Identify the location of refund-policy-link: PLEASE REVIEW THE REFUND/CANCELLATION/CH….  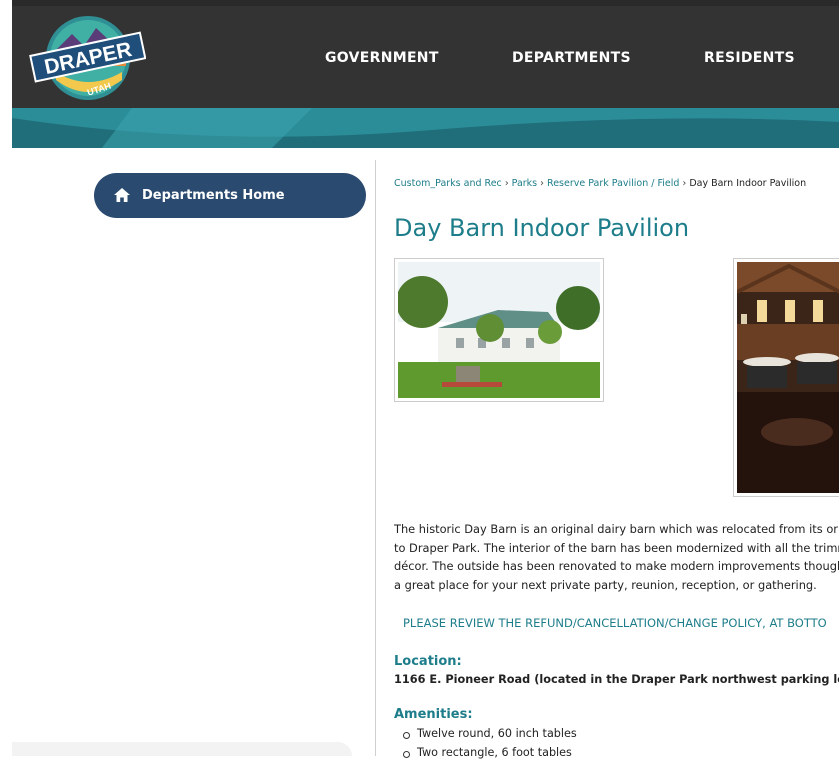
(615, 623).